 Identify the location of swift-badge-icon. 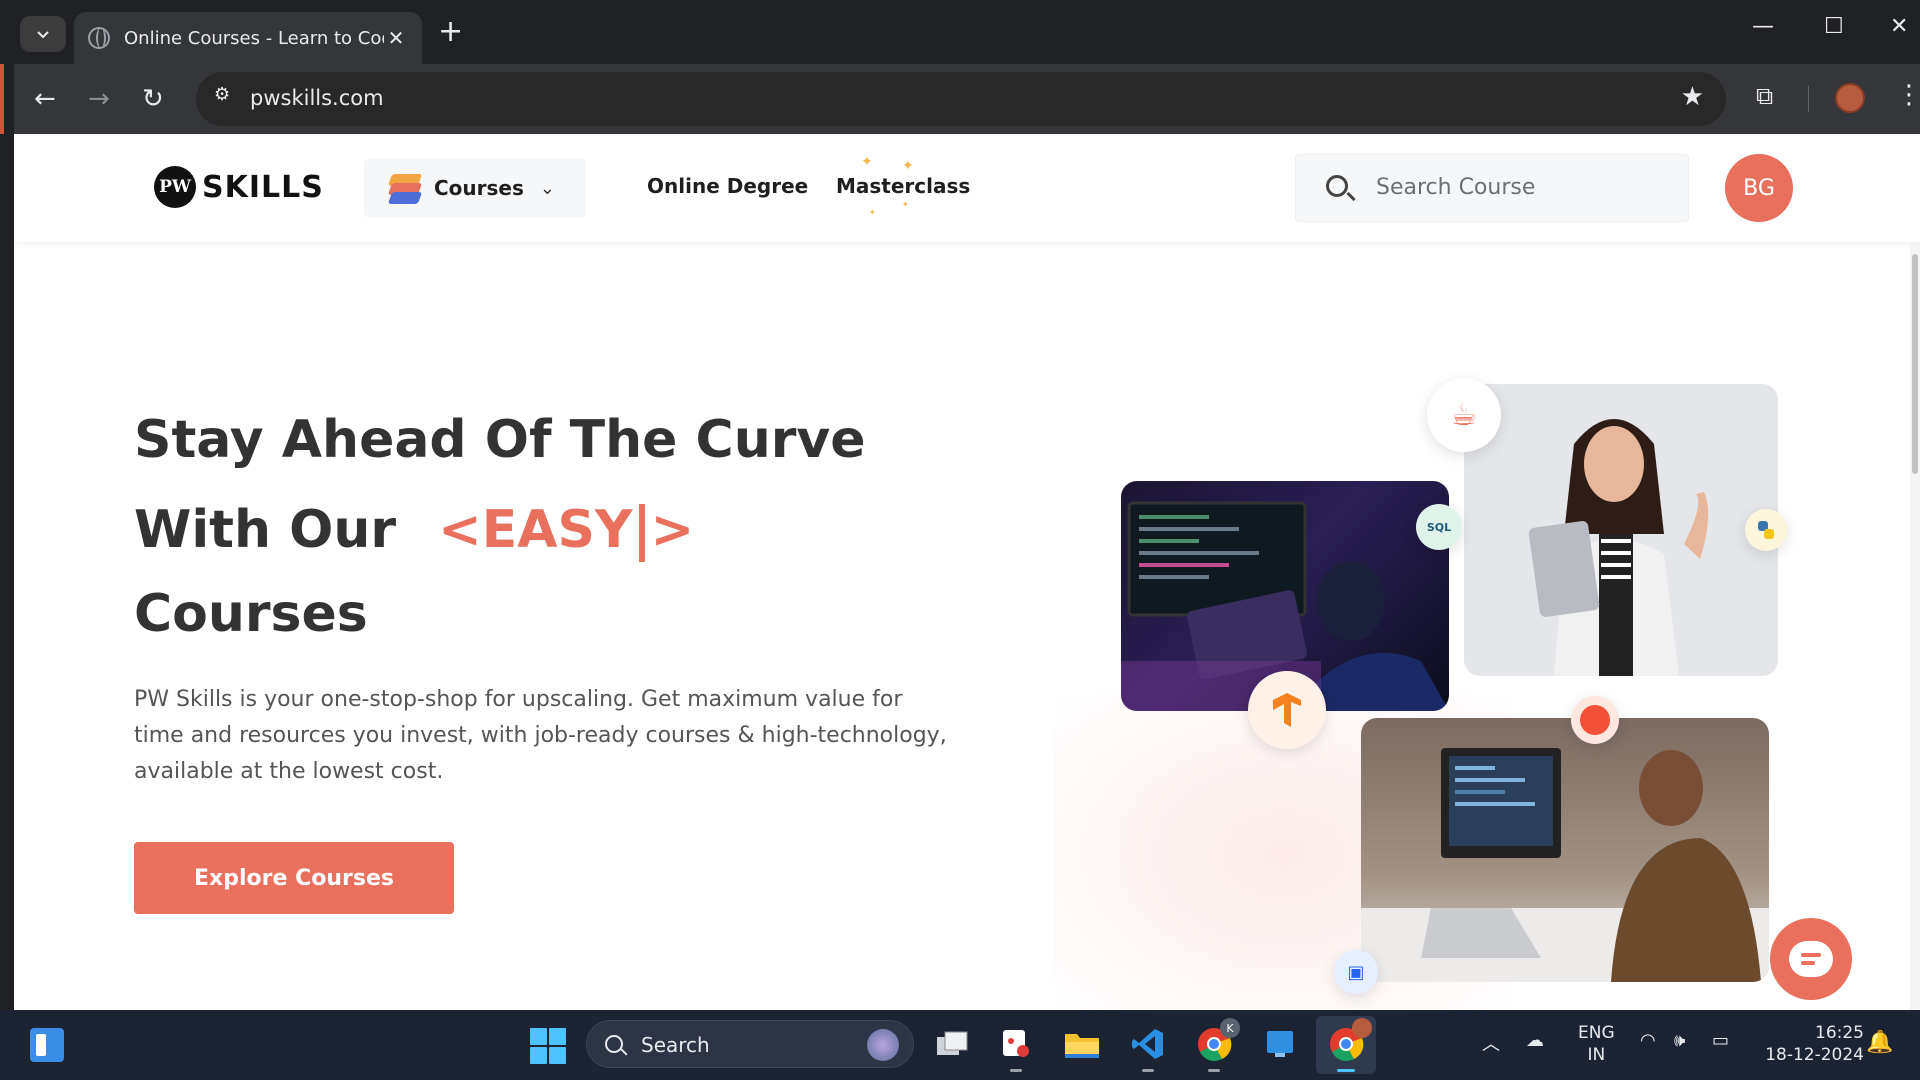
(1595, 720).